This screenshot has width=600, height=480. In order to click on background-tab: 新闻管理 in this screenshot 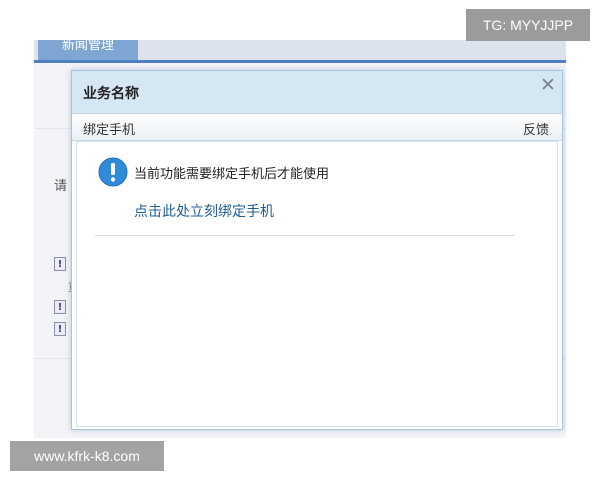, I will do `click(88, 50)`.